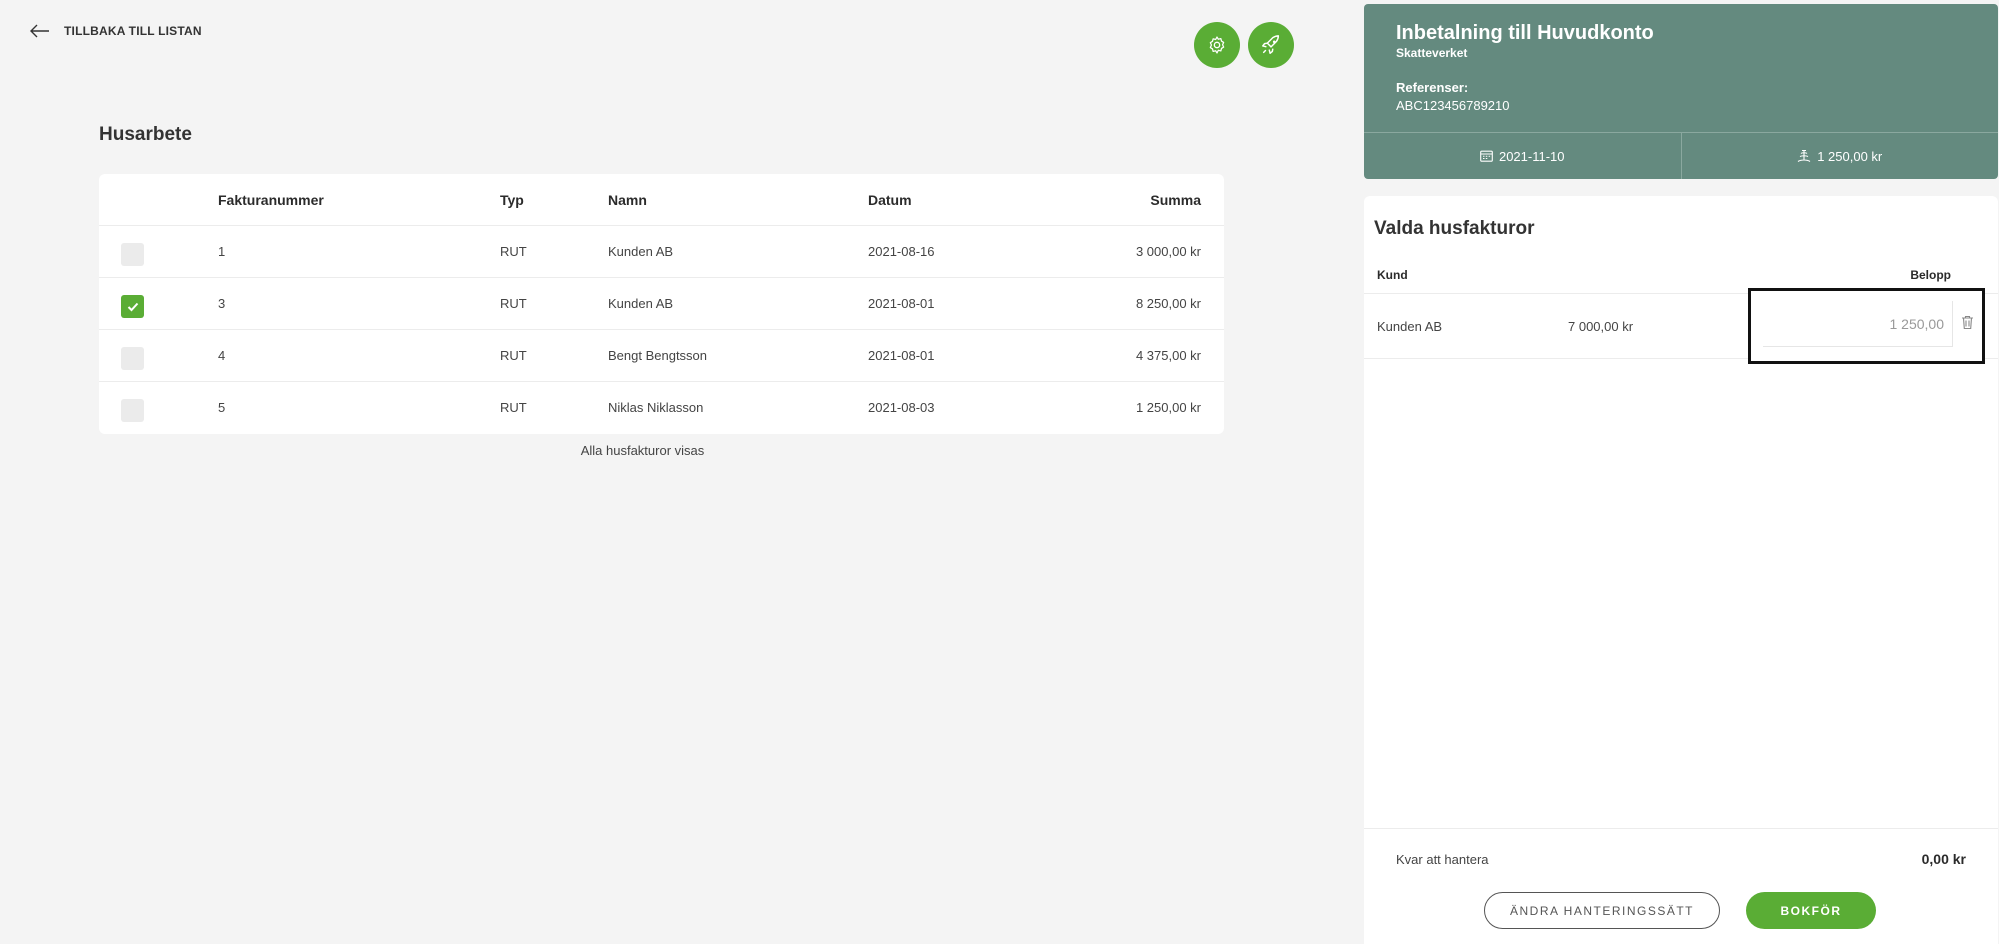 Image resolution: width=1999 pixels, height=944 pixels. I want to click on reference-label: Referenser:, so click(1432, 87).